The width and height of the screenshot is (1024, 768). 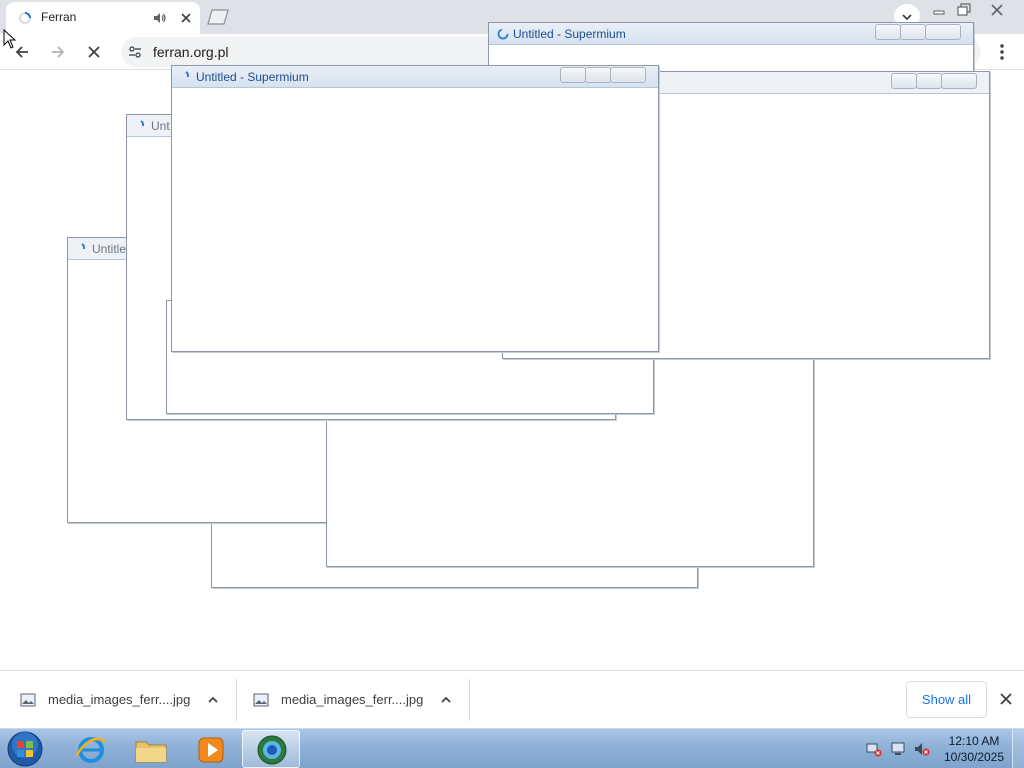 I want to click on clock-date: 10/30/2025, so click(x=974, y=757).